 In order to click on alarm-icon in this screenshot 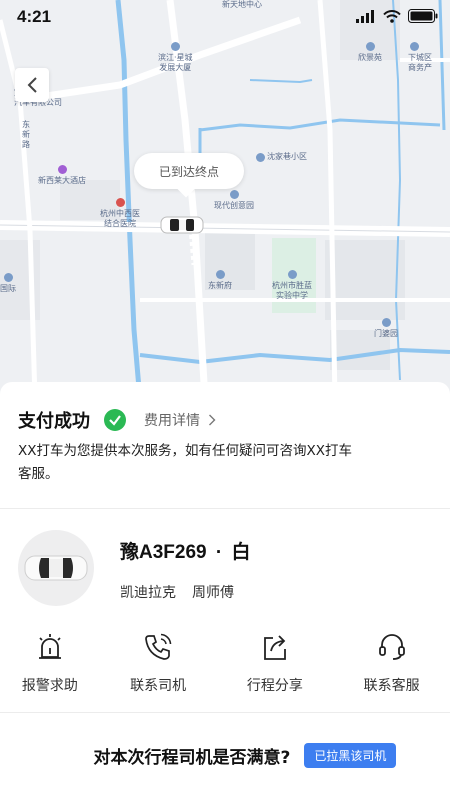, I will do `click(50, 647)`.